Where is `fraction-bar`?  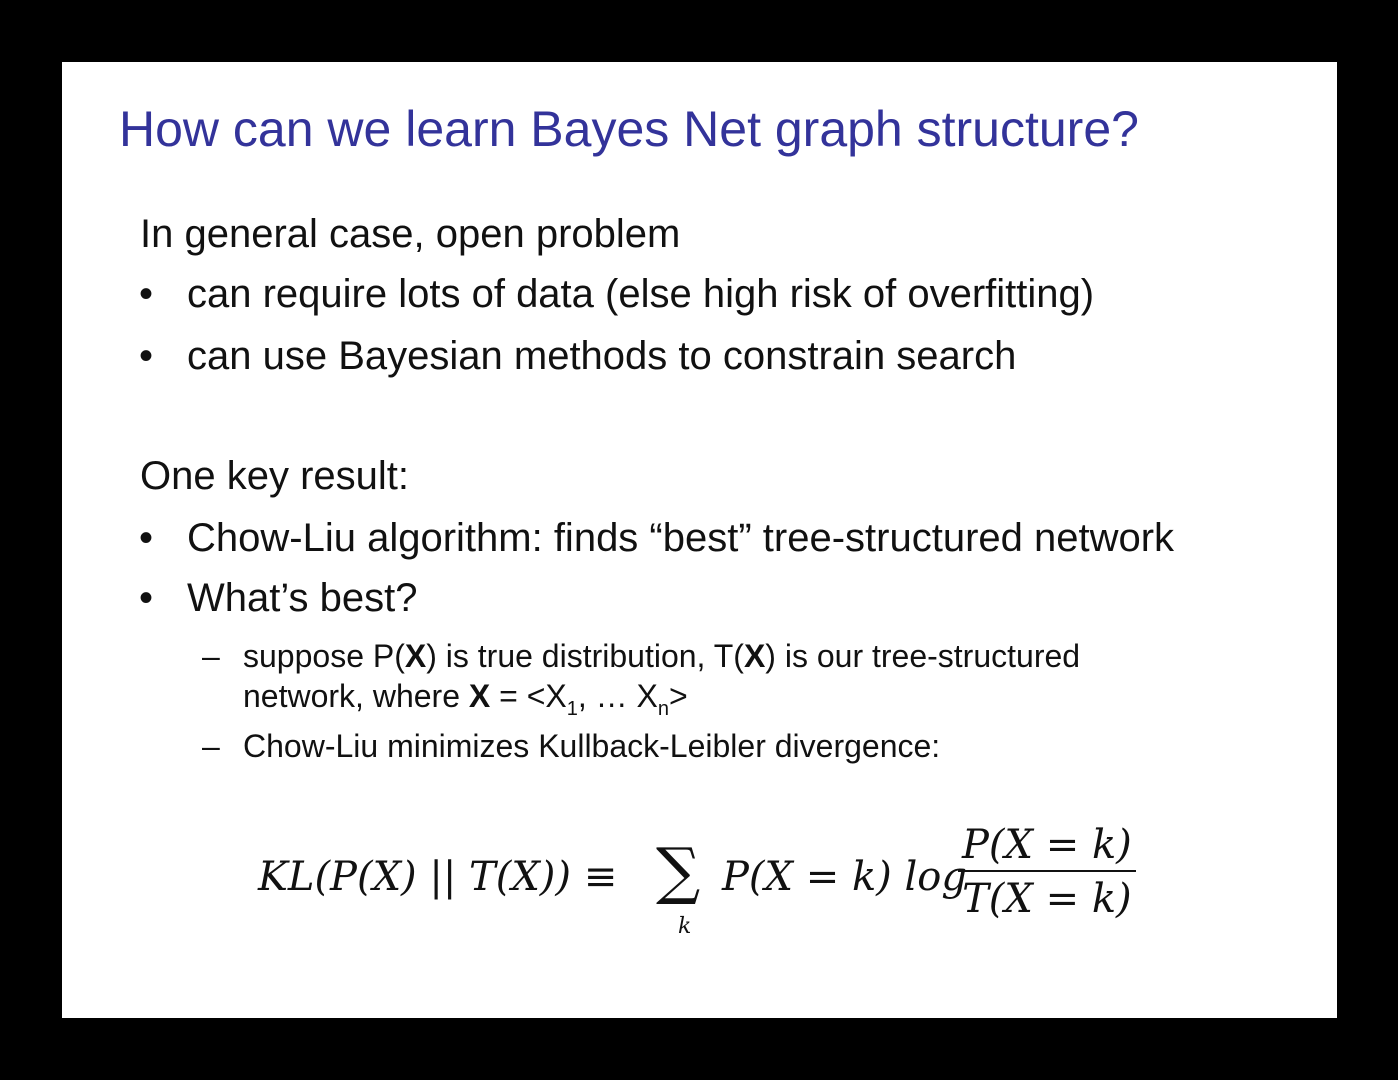
fraction-bar is located at coordinates (1047, 871).